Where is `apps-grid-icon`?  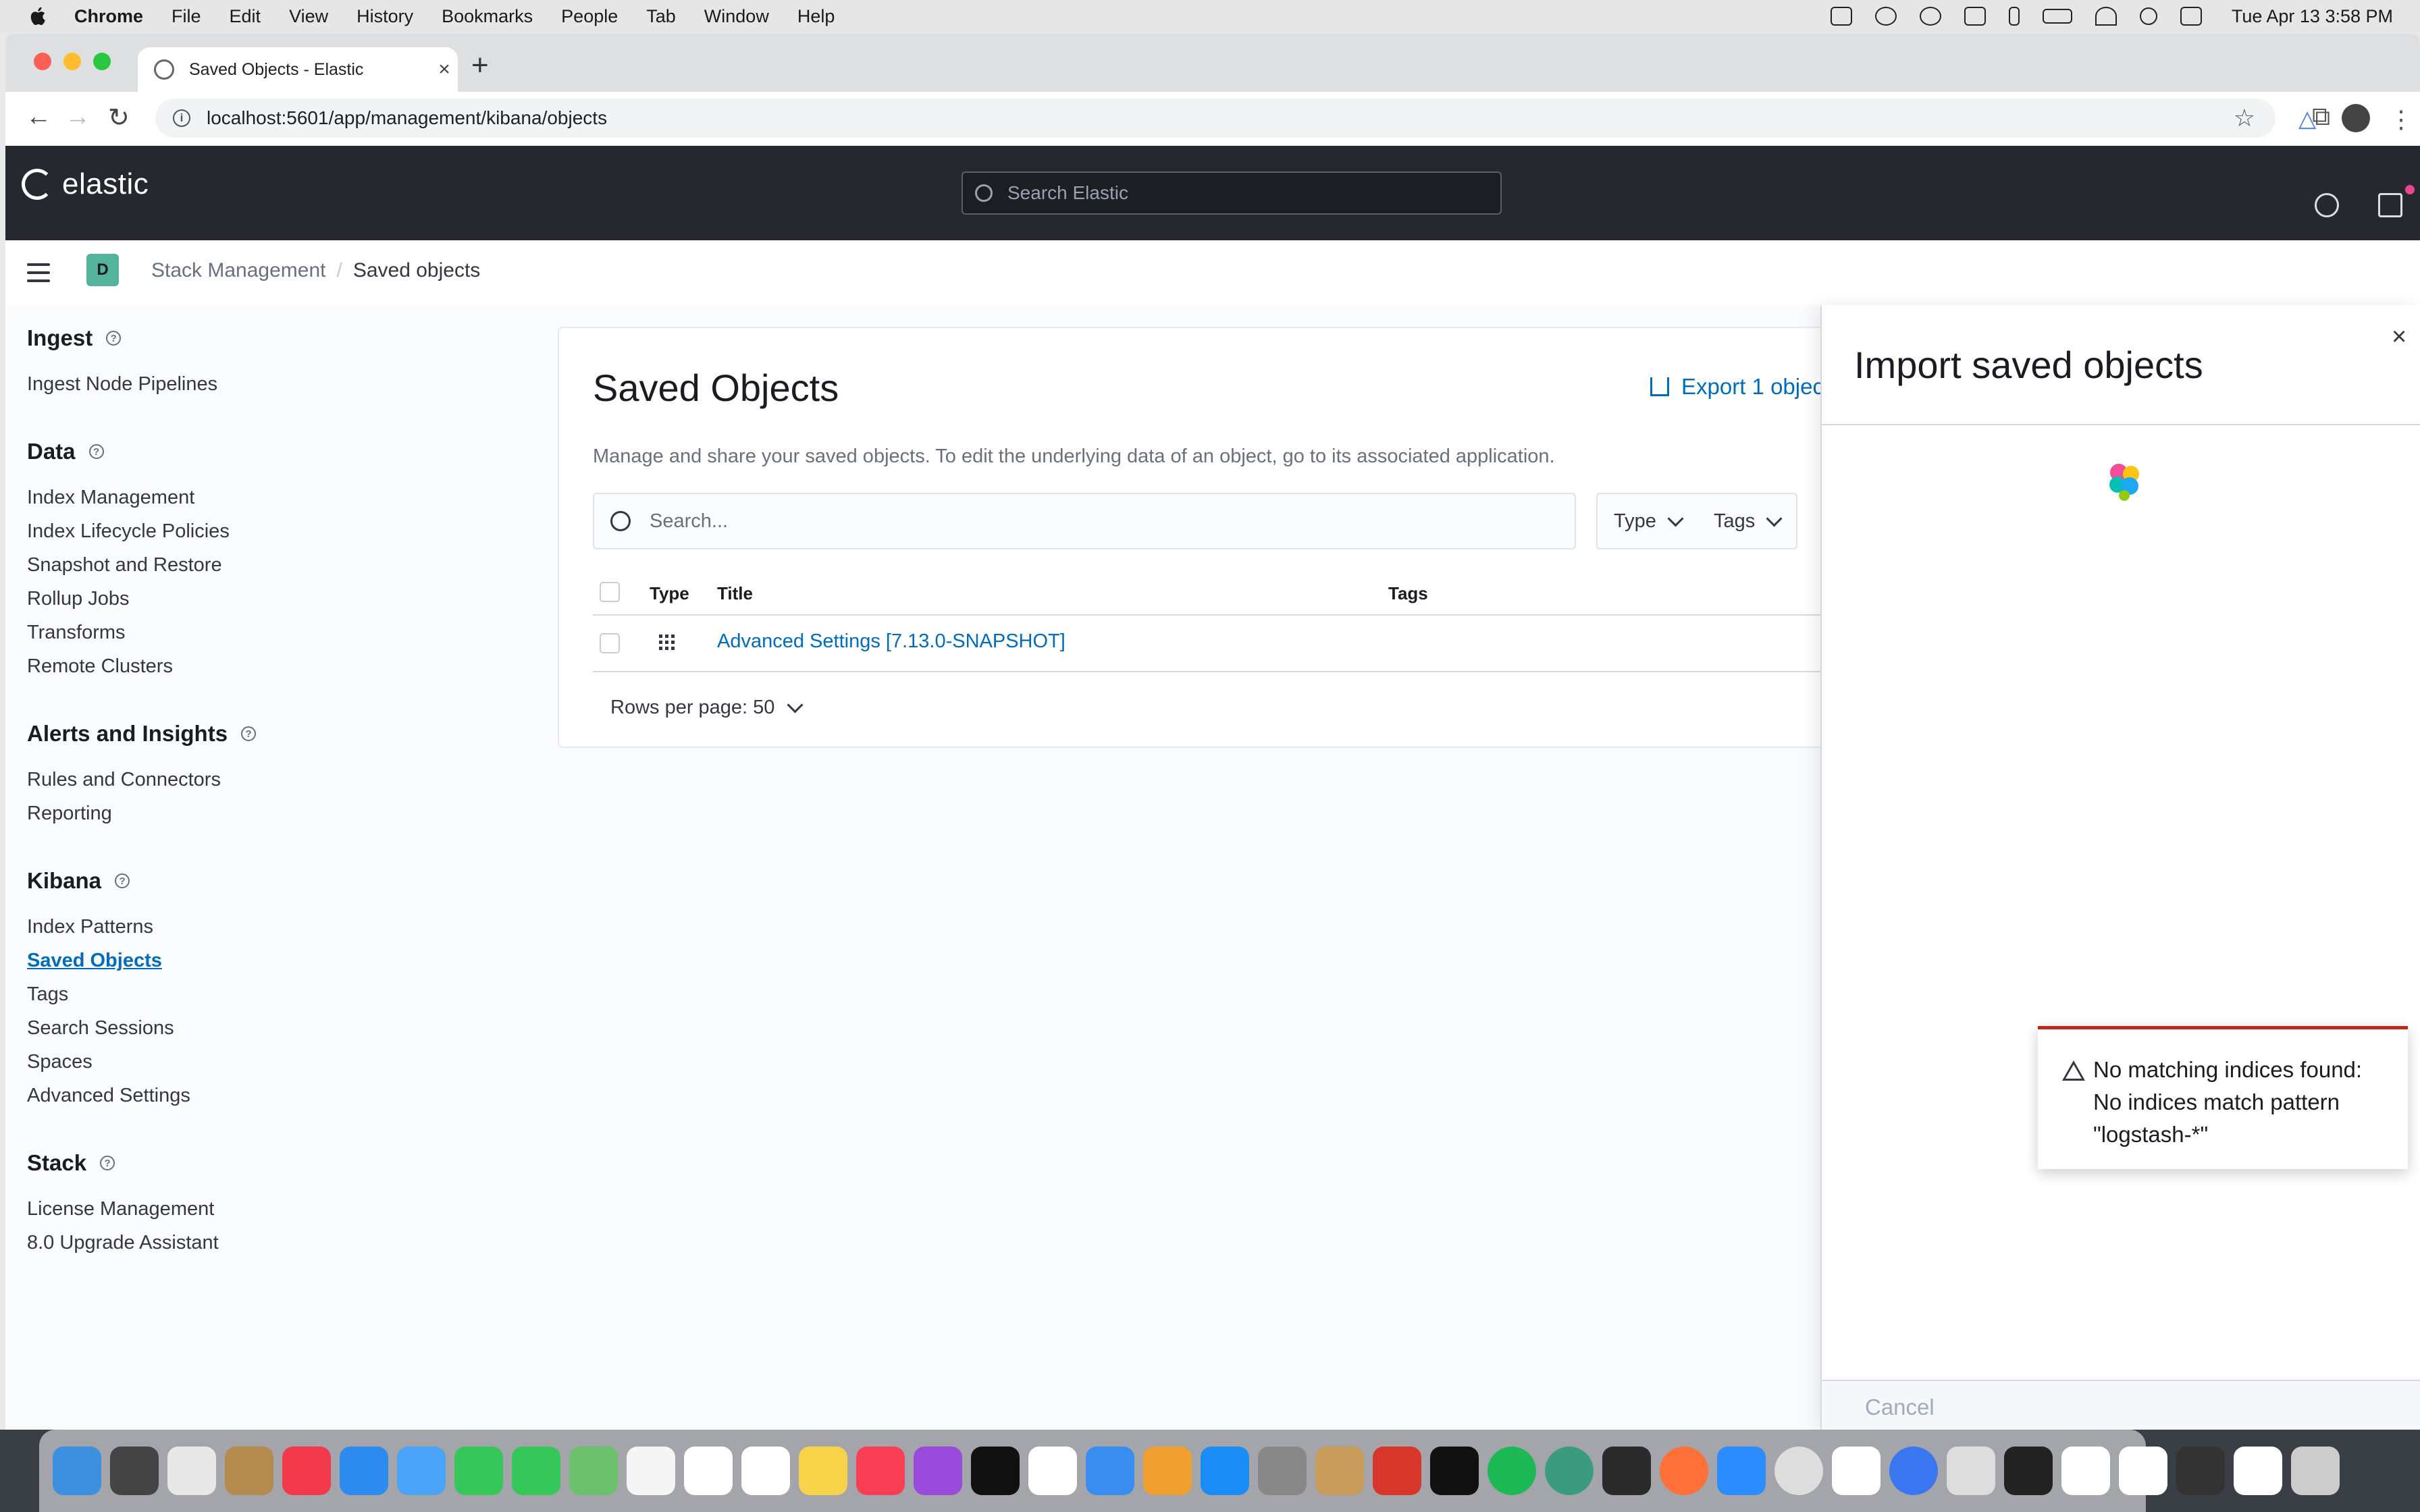
apps-grid-icon is located at coordinates (191, 1471).